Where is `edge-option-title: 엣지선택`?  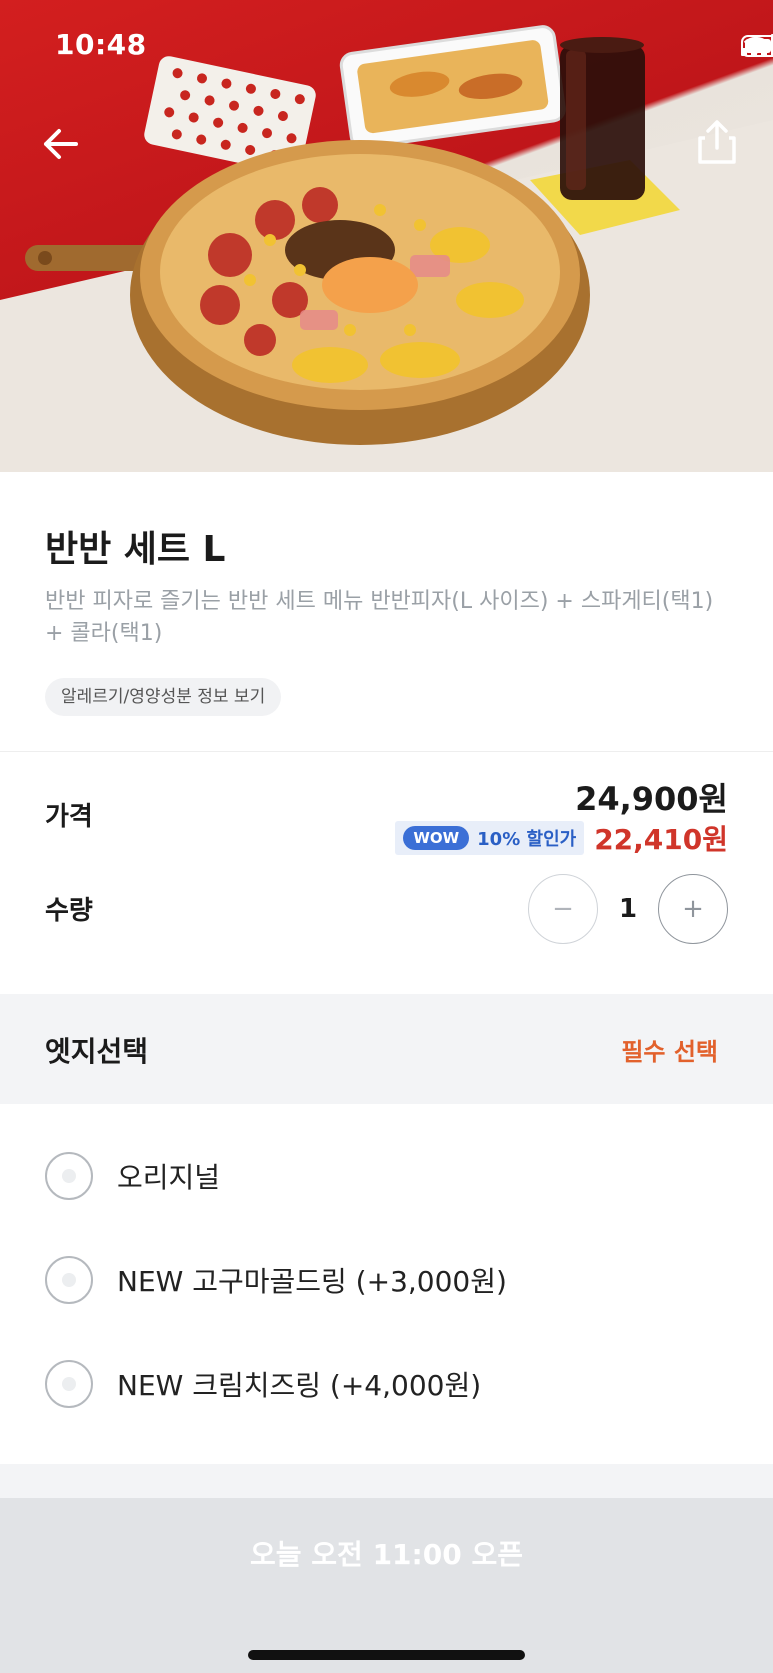
edge-option-title: 엣지선택 is located at coordinates (97, 1051).